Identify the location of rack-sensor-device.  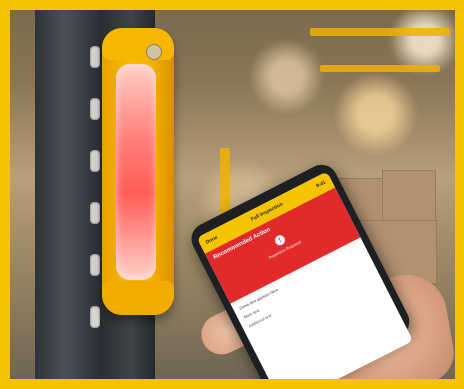
(138, 171).